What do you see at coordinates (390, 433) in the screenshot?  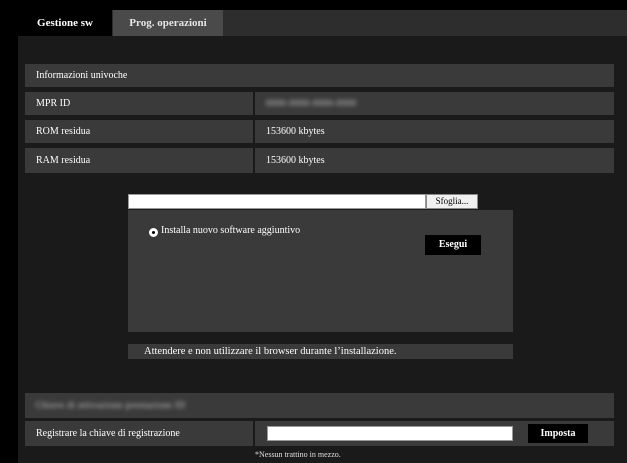 I see `registration-key-input` at bounding box center [390, 433].